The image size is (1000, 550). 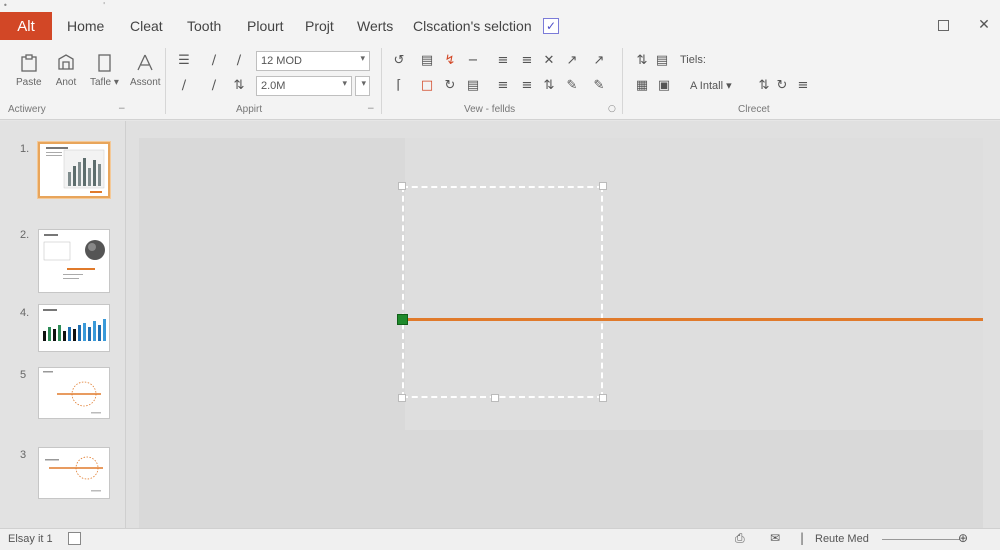 I want to click on align-left-icon: ≡, so click(x=503, y=85).